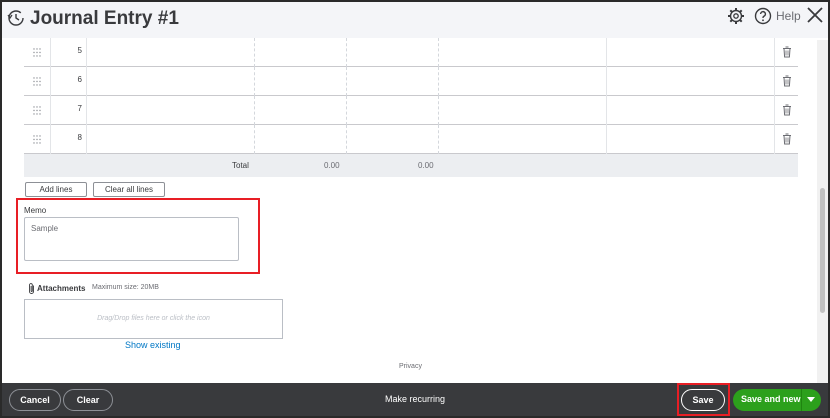  What do you see at coordinates (410, 366) in the screenshot?
I see `privacy-link: Privacy` at bounding box center [410, 366].